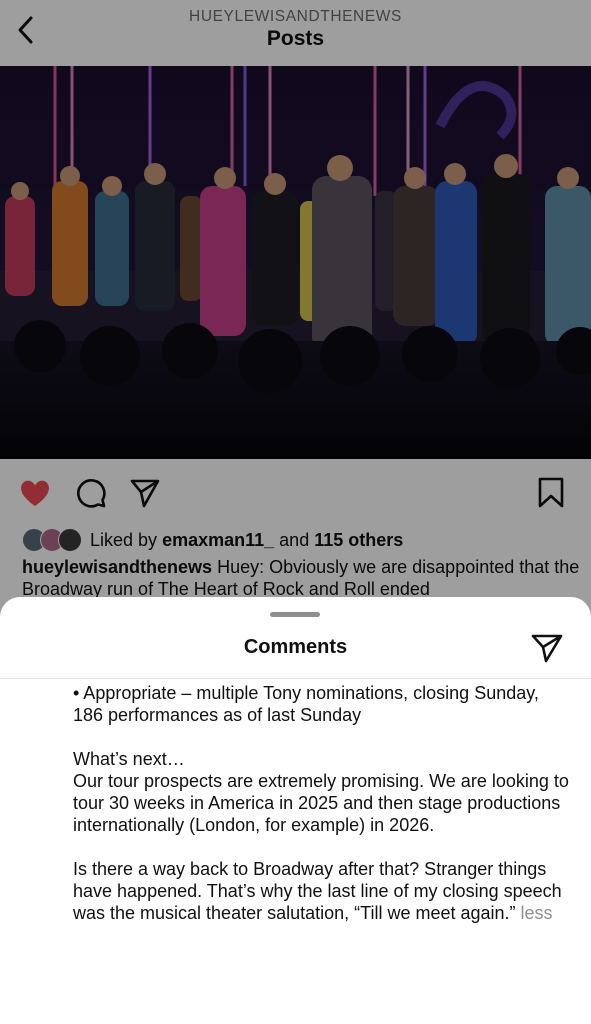 This screenshot has width=591, height=1024. I want to click on liked-by-prefix: Liked by, so click(124, 539).